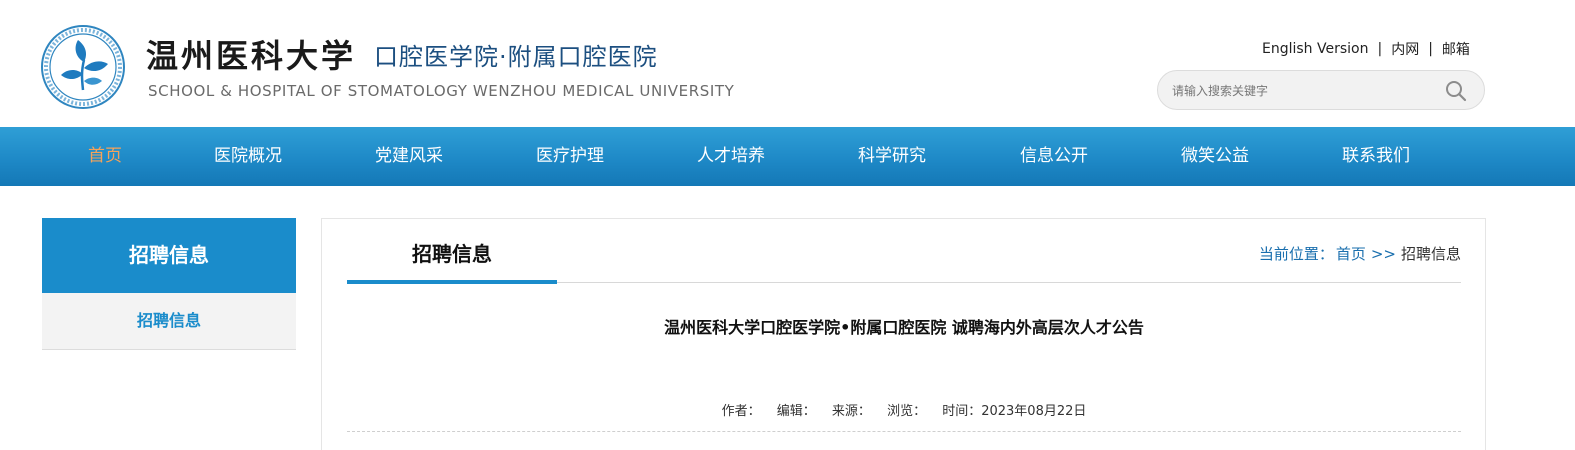 The image size is (1575, 450). I want to click on mailbox-link: 邮箱, so click(1456, 49).